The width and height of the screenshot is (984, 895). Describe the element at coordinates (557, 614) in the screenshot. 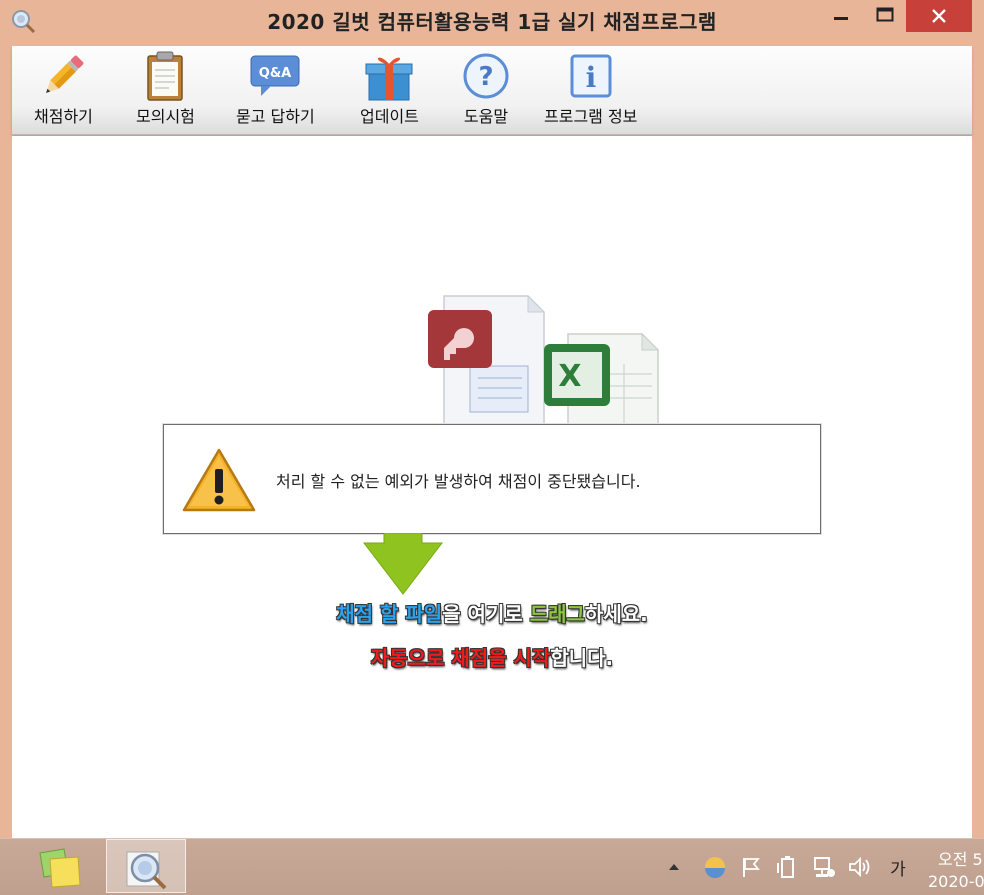

I see `drop-text-drag: 드래그` at that location.